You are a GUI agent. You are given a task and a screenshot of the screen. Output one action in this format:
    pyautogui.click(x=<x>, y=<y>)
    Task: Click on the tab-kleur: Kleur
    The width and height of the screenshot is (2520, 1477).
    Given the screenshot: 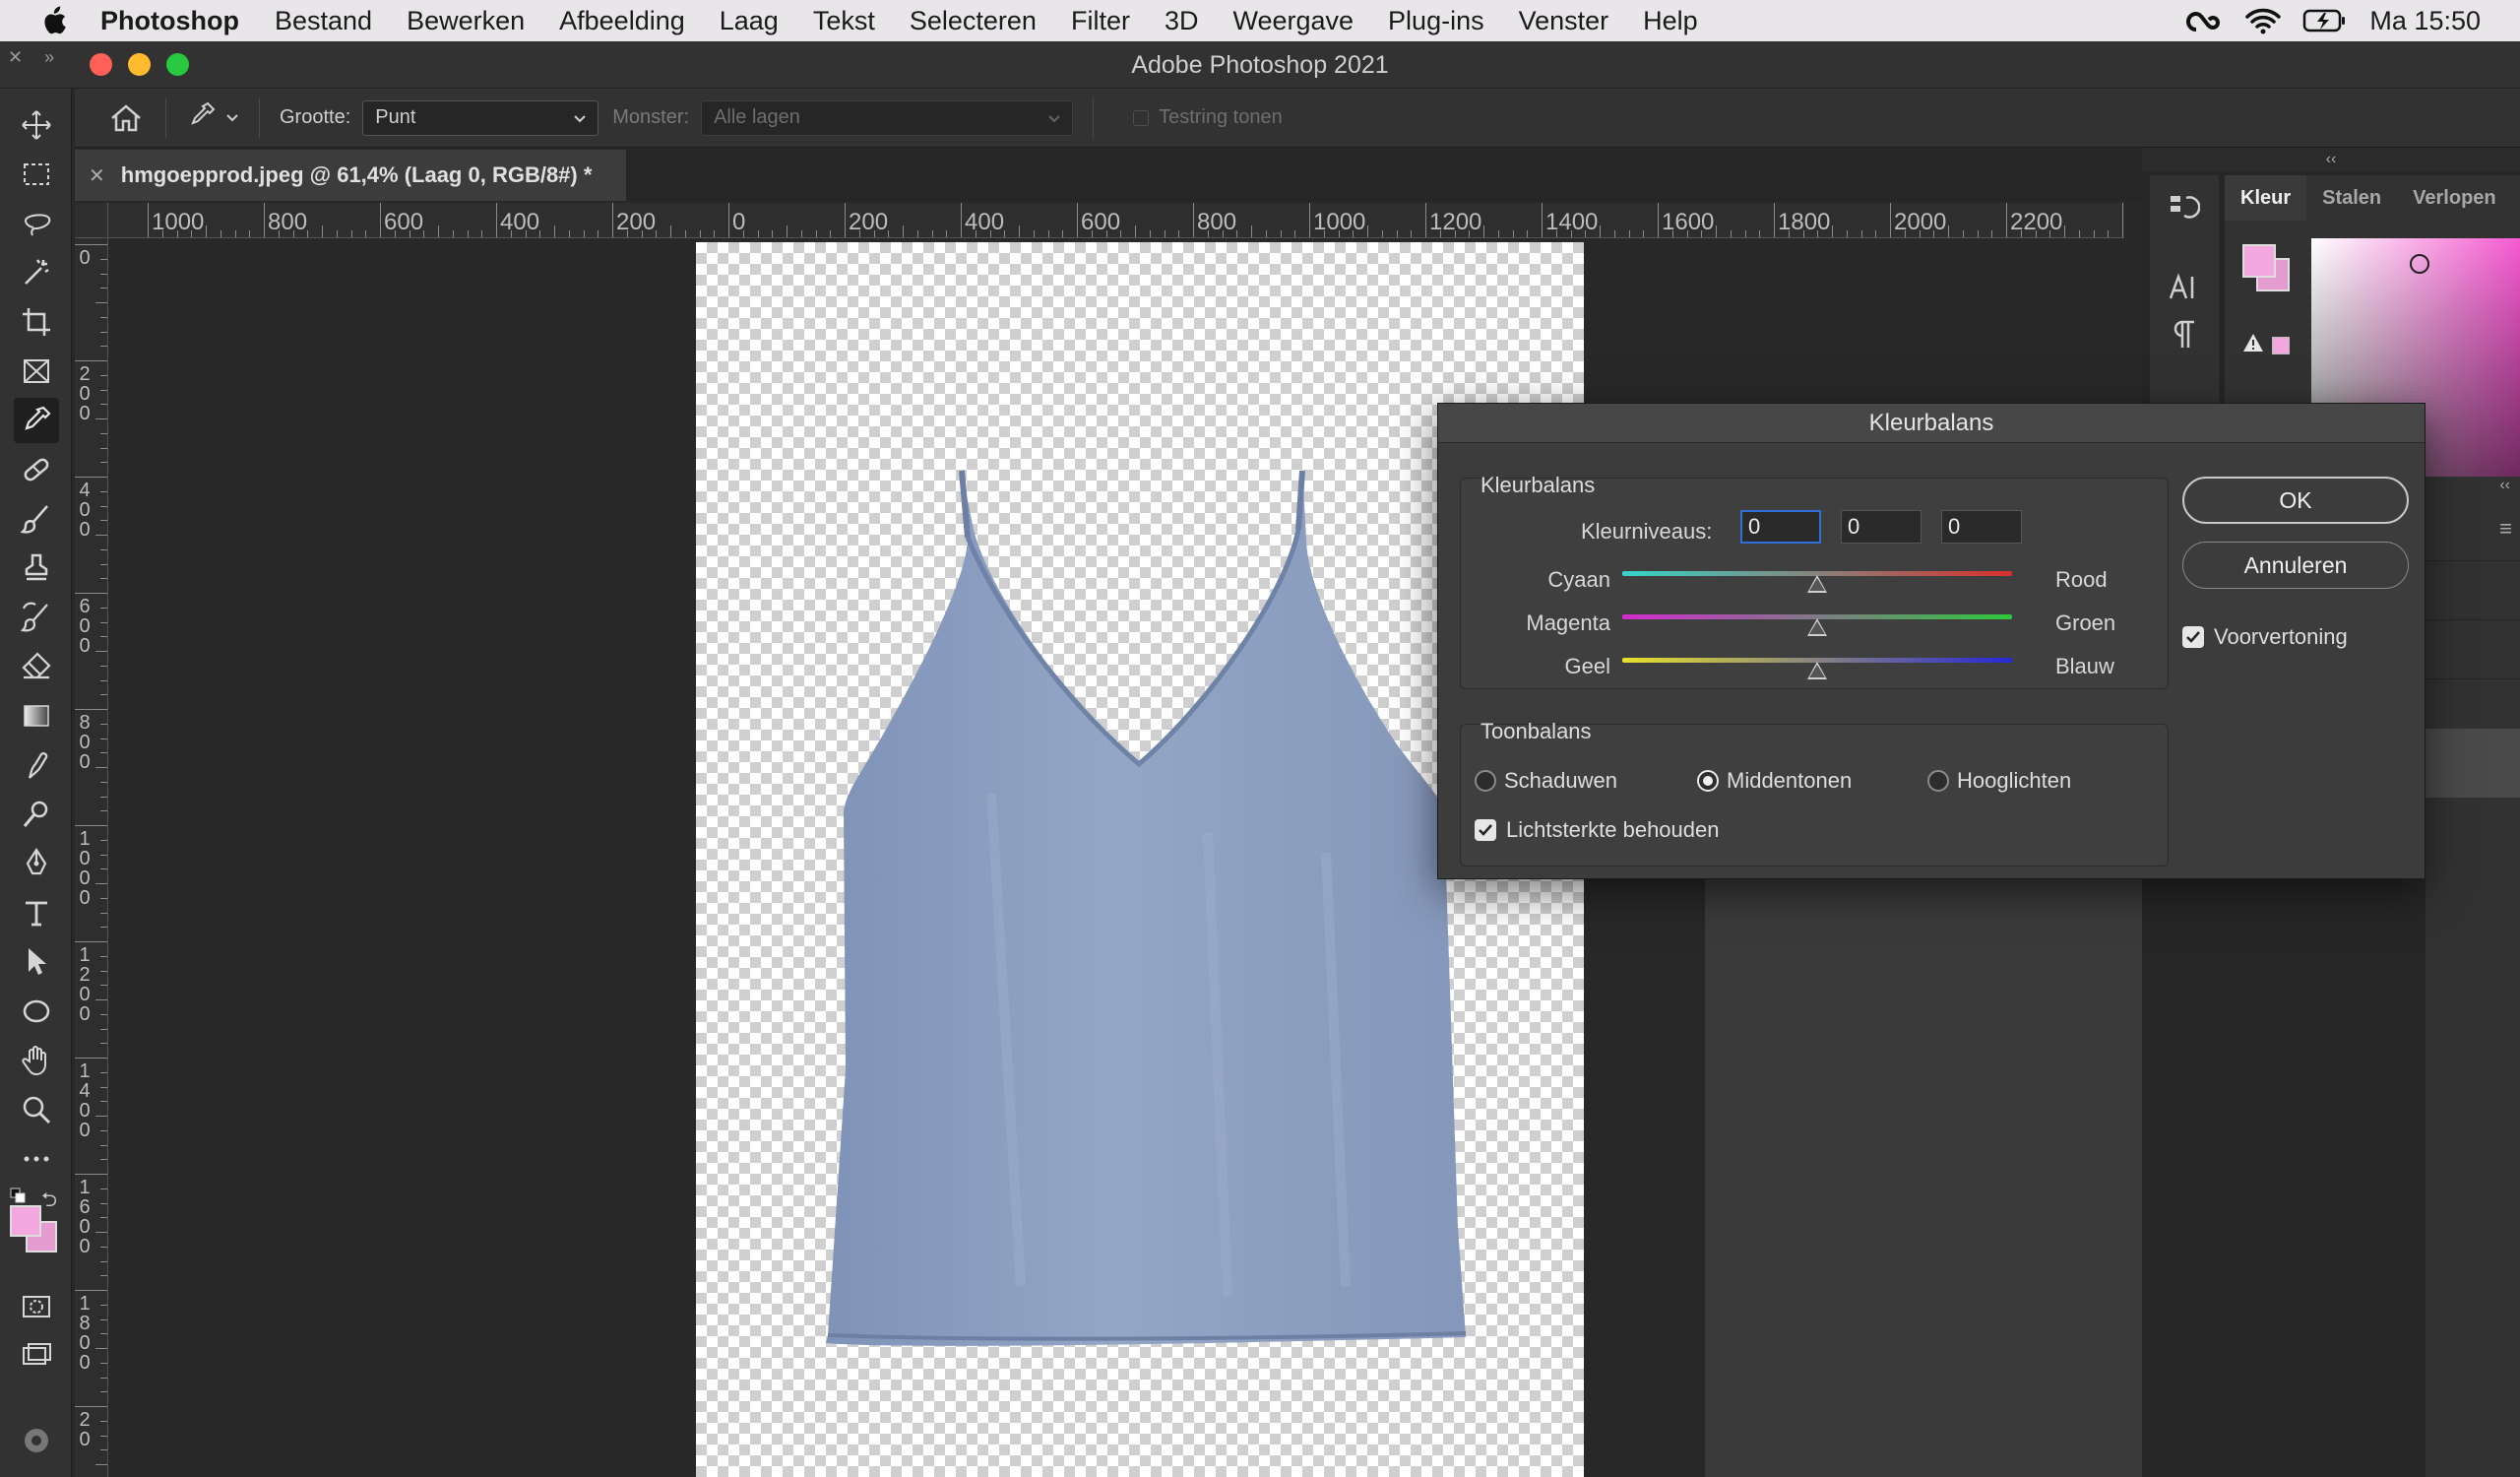 What is the action you would take?
    pyautogui.click(x=2266, y=198)
    